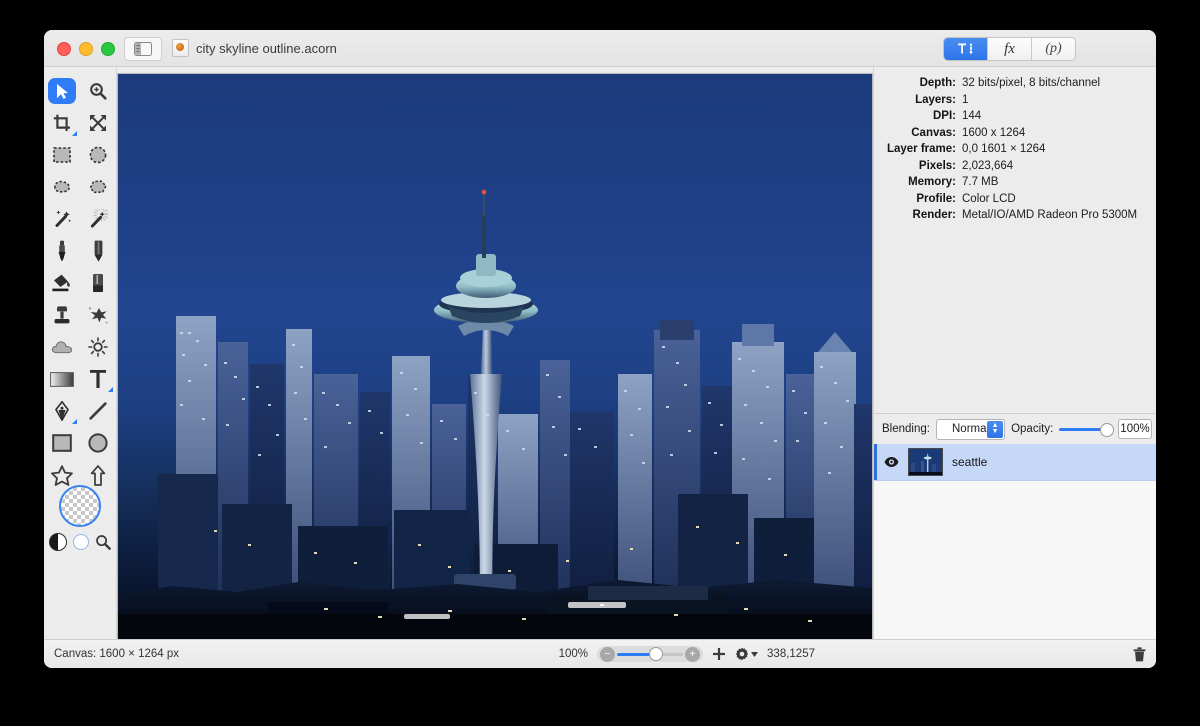 The width and height of the screenshot is (1200, 726). I want to click on info-label: Pixels:, so click(937, 165).